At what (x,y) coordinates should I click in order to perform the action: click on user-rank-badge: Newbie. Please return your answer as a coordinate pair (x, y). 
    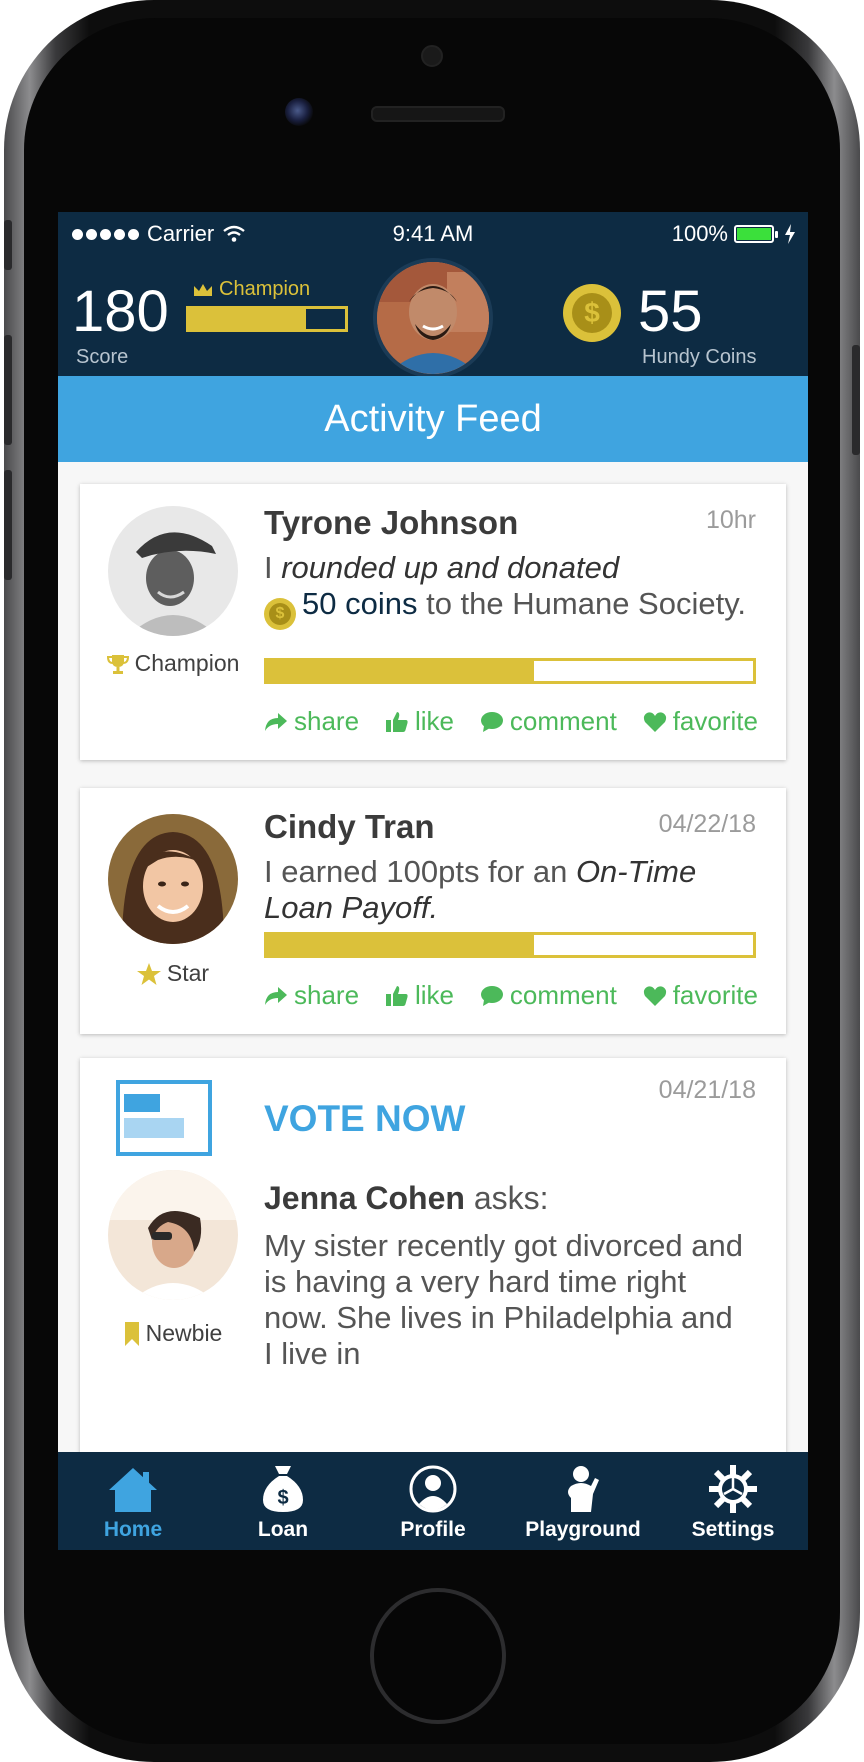
    Looking at the image, I should click on (173, 1333).